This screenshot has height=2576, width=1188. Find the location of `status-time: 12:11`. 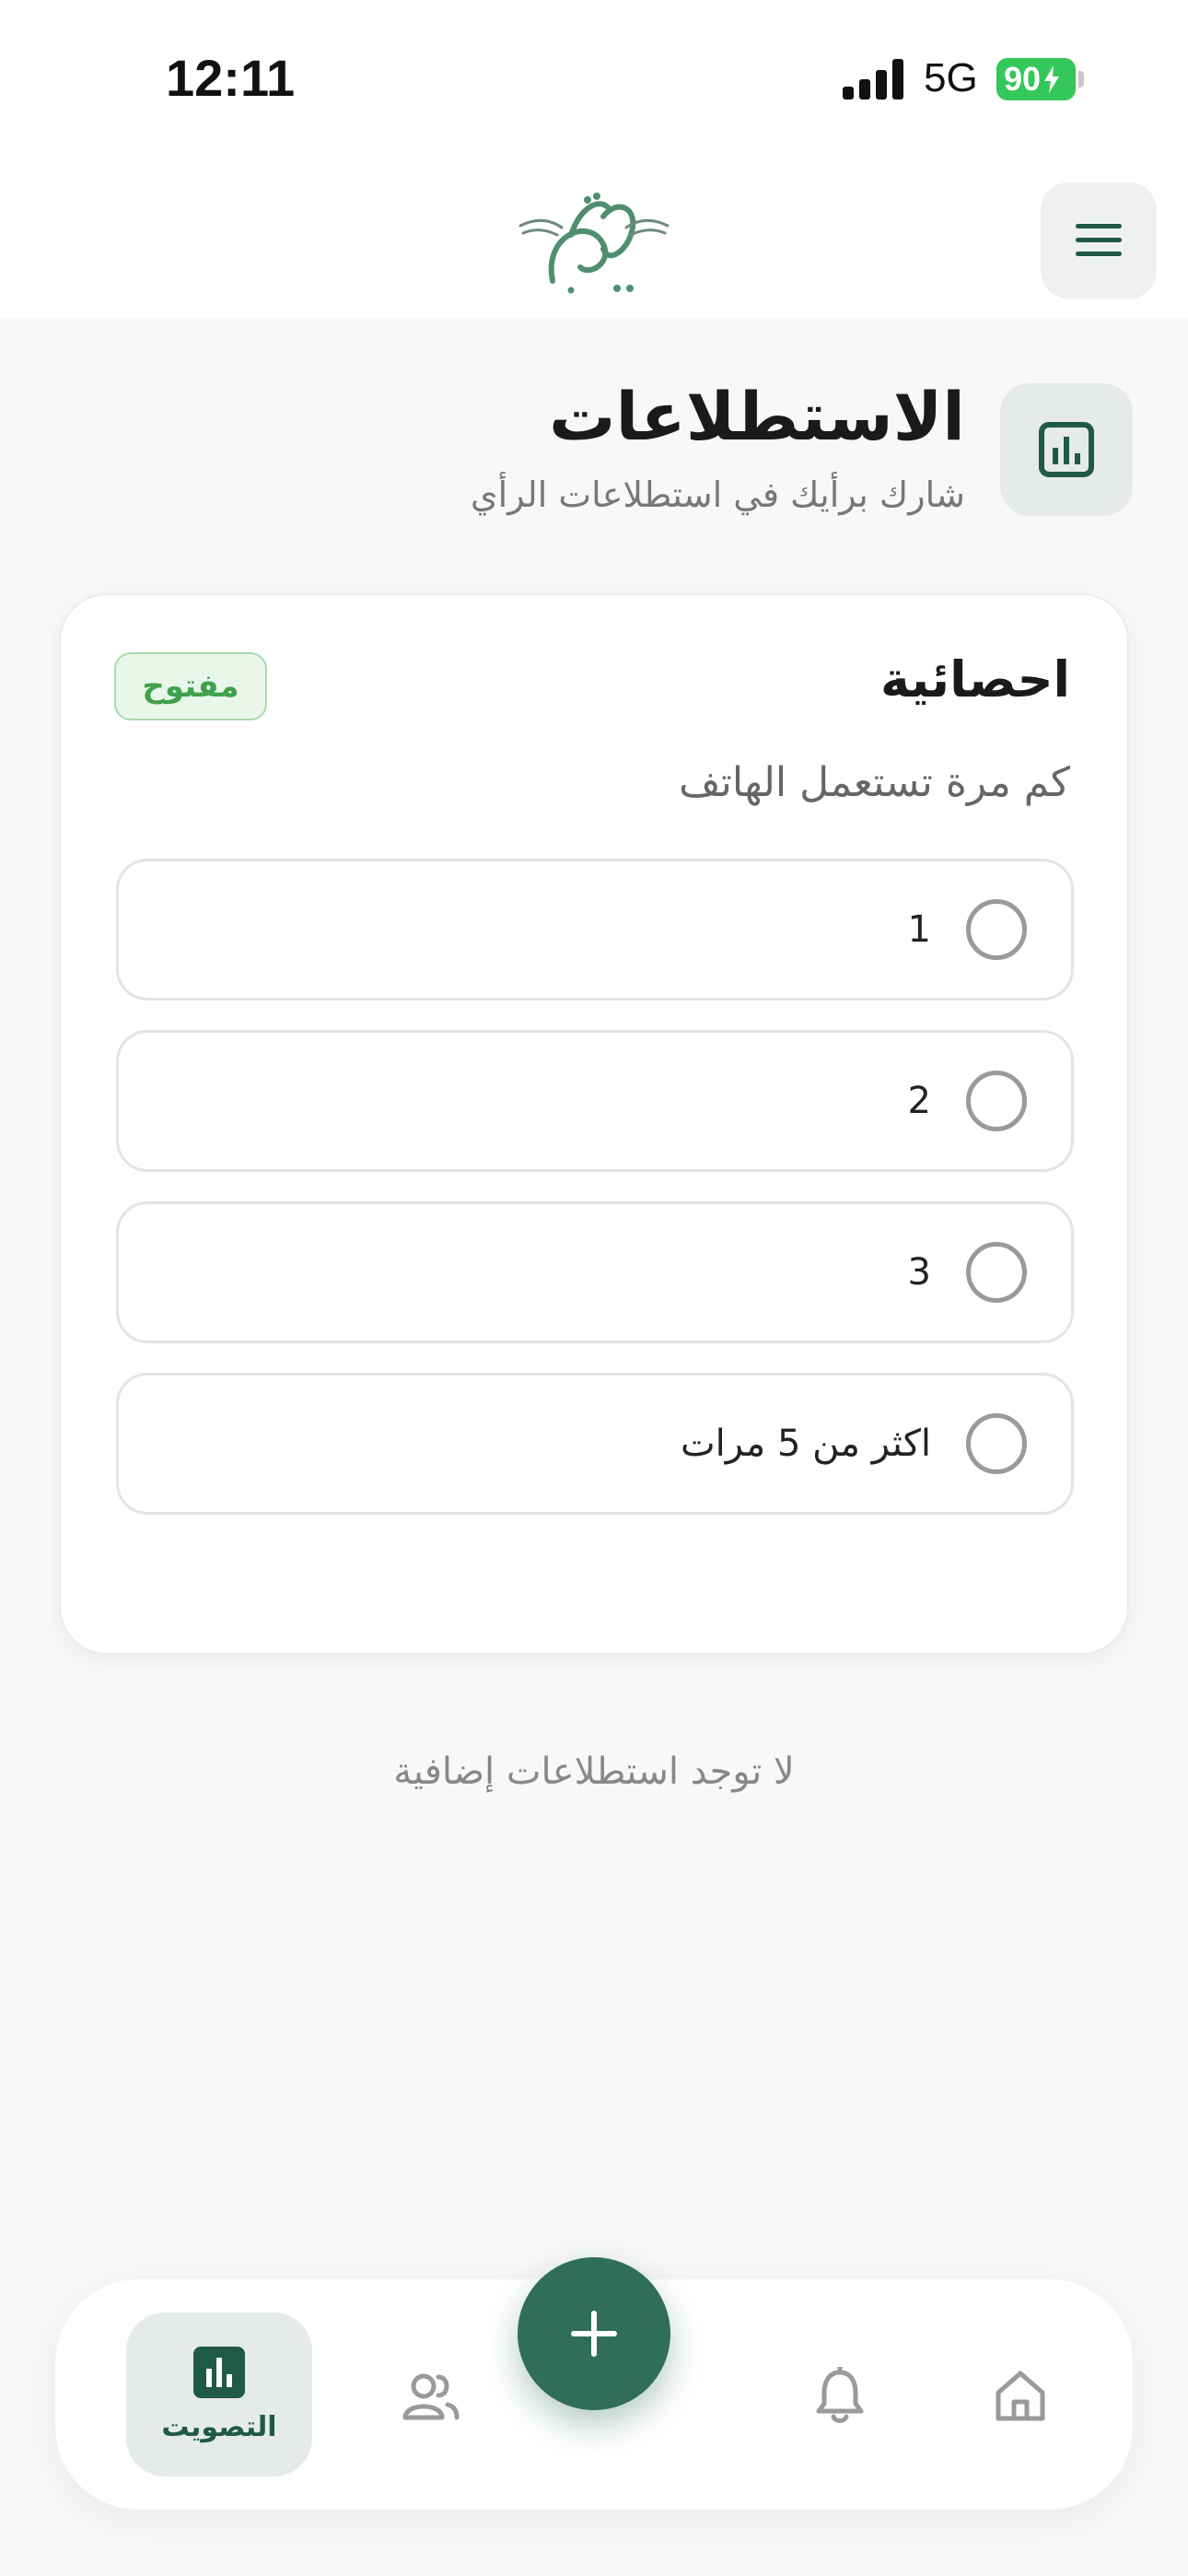

status-time: 12:11 is located at coordinates (231, 78).